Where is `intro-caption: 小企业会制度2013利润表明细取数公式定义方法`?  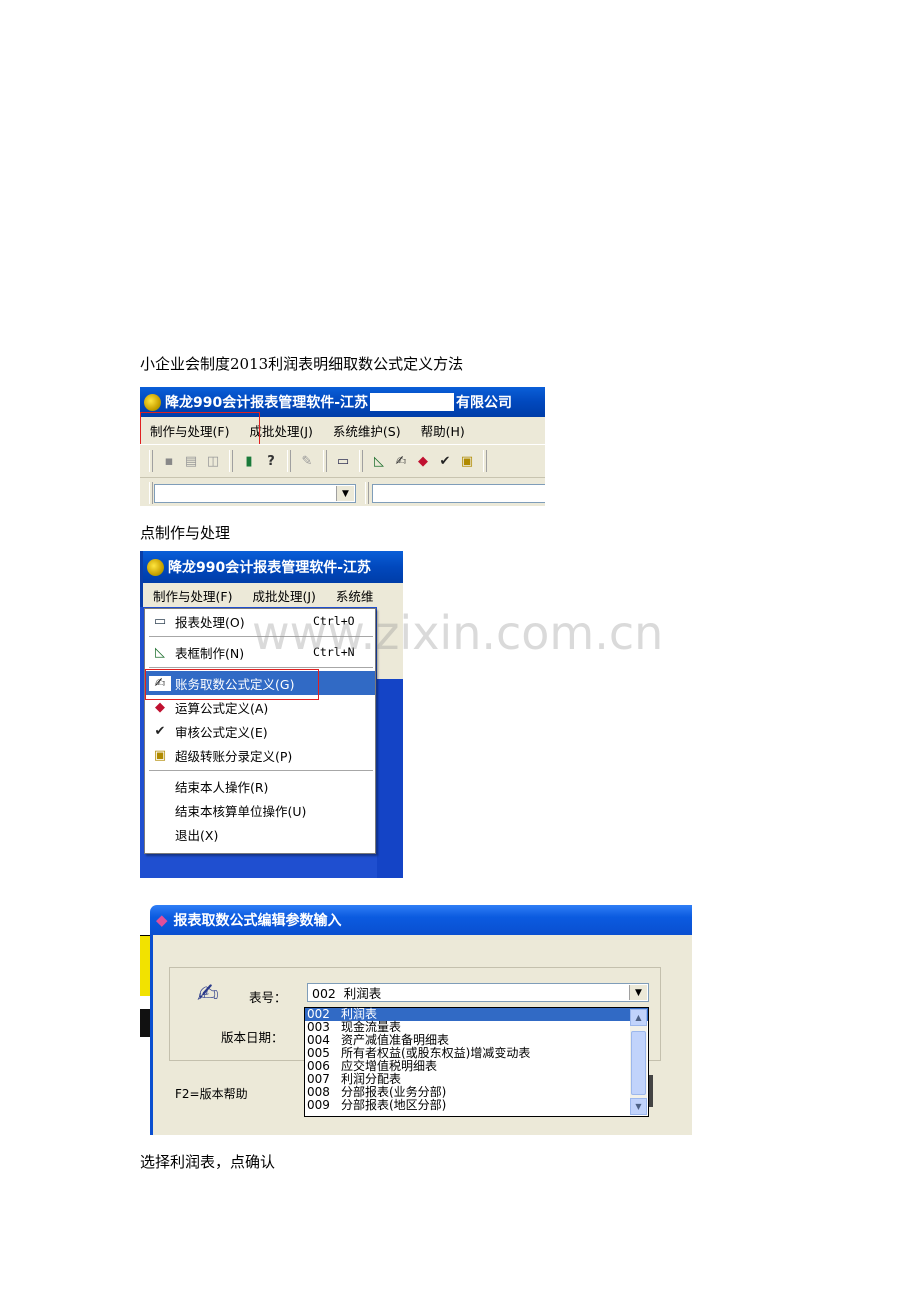
intro-caption: 小企业会制度2013利润表明细取数公式定义方法 is located at coordinates (302, 364).